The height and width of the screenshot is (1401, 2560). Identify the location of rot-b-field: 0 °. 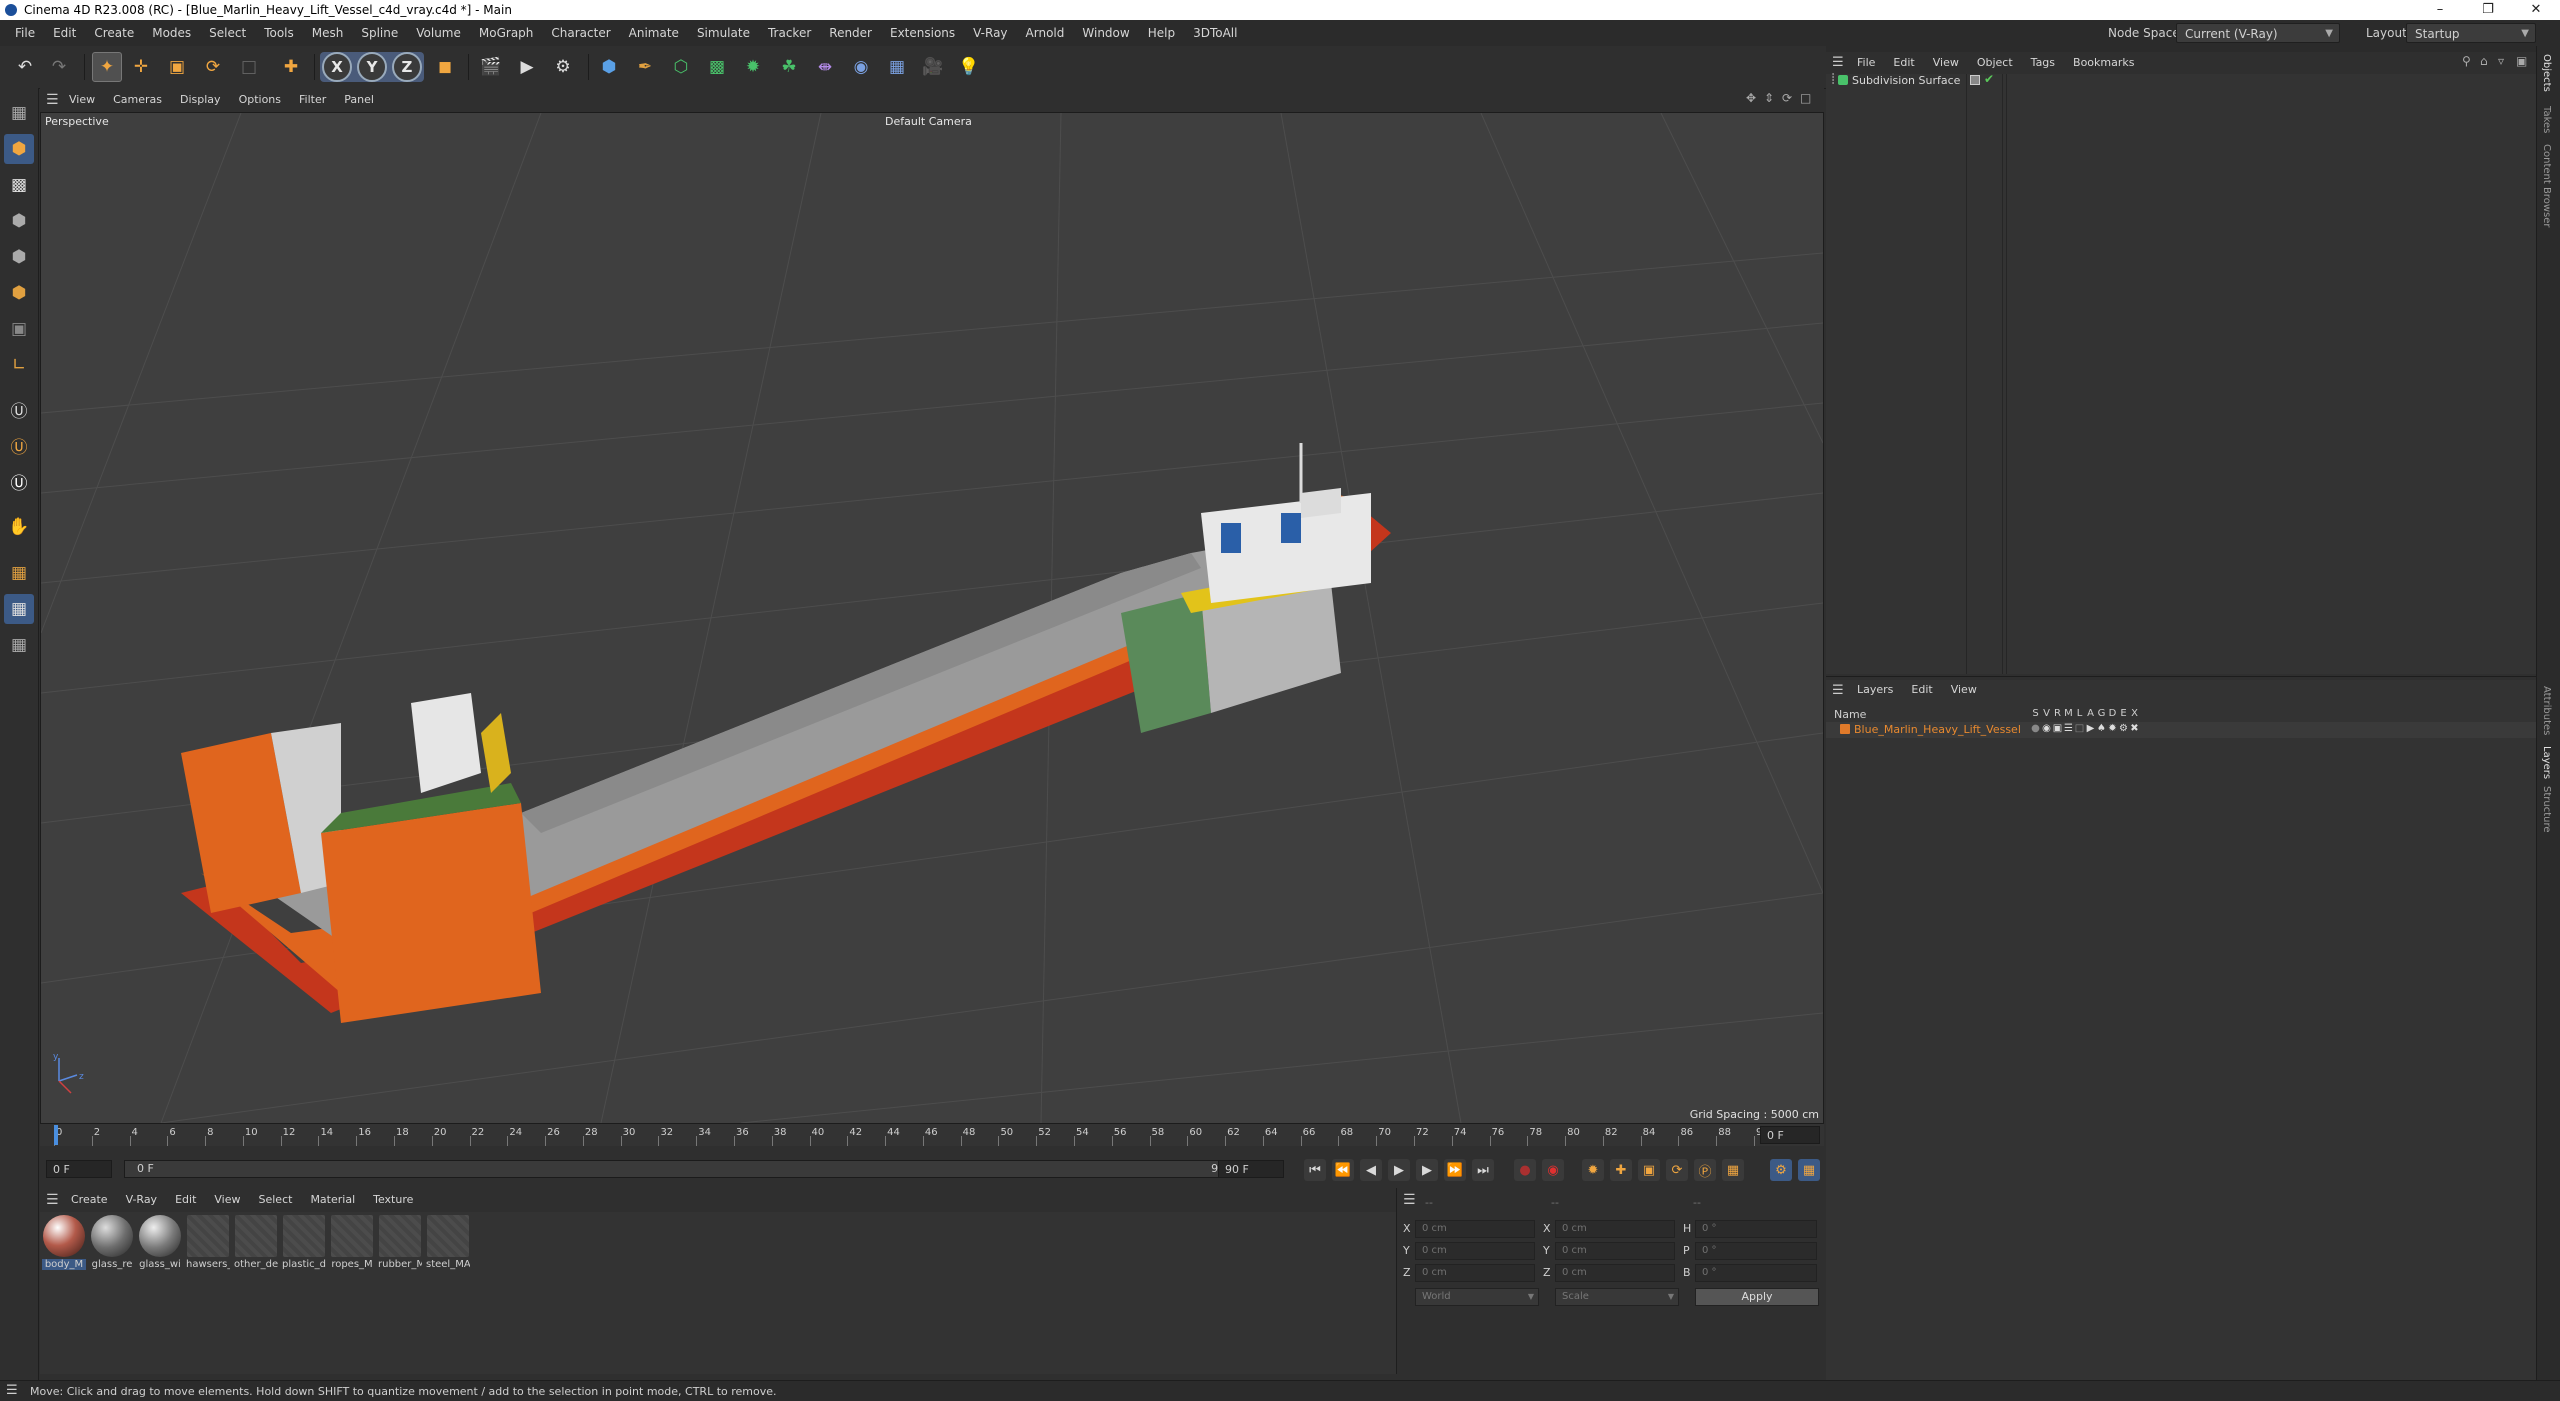
(1756, 1273).